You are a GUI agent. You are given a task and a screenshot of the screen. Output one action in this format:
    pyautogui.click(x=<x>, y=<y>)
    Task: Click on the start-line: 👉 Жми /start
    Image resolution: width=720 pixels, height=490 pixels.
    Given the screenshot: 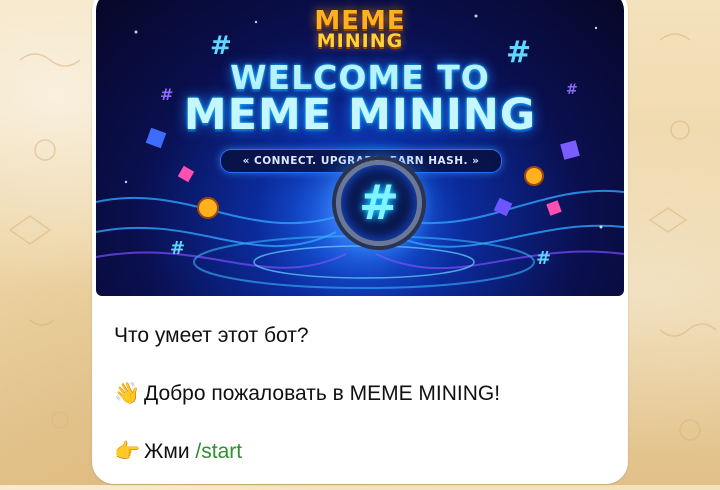 What is the action you would take?
    pyautogui.click(x=364, y=452)
    